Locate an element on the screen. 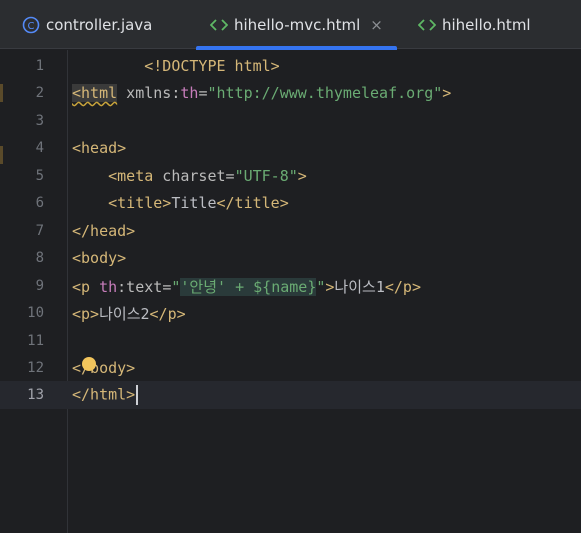 The height and width of the screenshot is (533, 581). java-class-icon: C is located at coordinates (31, 25).